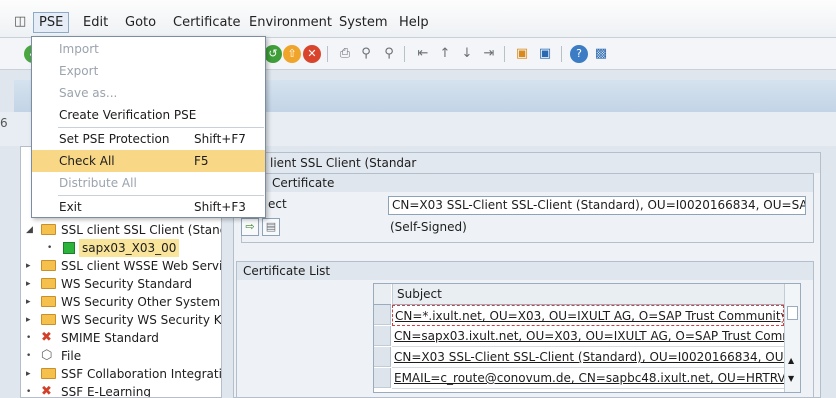 Image resolution: width=836 pixels, height=398 pixels. Describe the element at coordinates (290, 22) in the screenshot. I see `menu-environment: Environment` at that location.